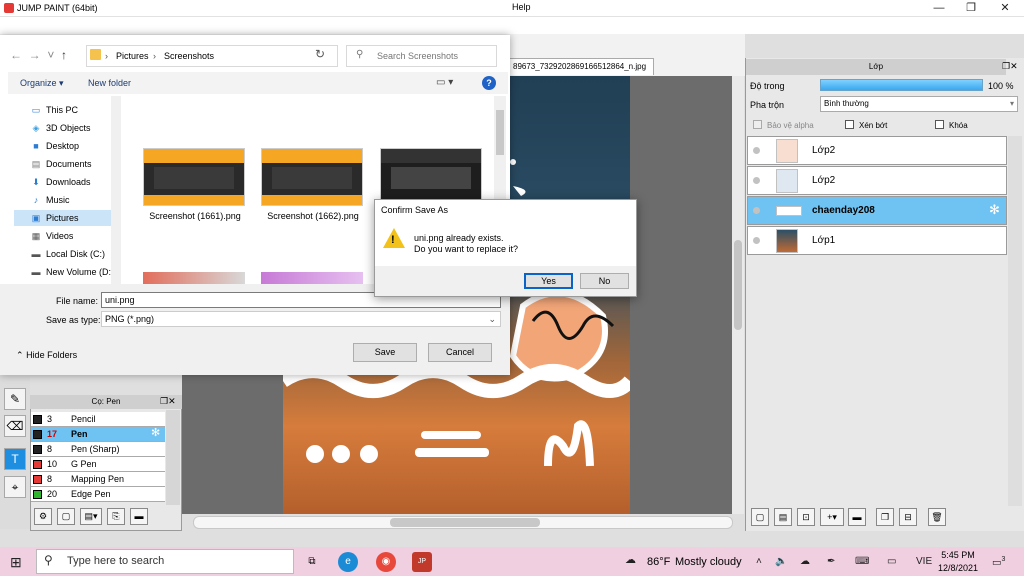 Image resolution: width=1024 pixels, height=576 pixels. I want to click on brush-settings-button: ⚙, so click(43, 516).